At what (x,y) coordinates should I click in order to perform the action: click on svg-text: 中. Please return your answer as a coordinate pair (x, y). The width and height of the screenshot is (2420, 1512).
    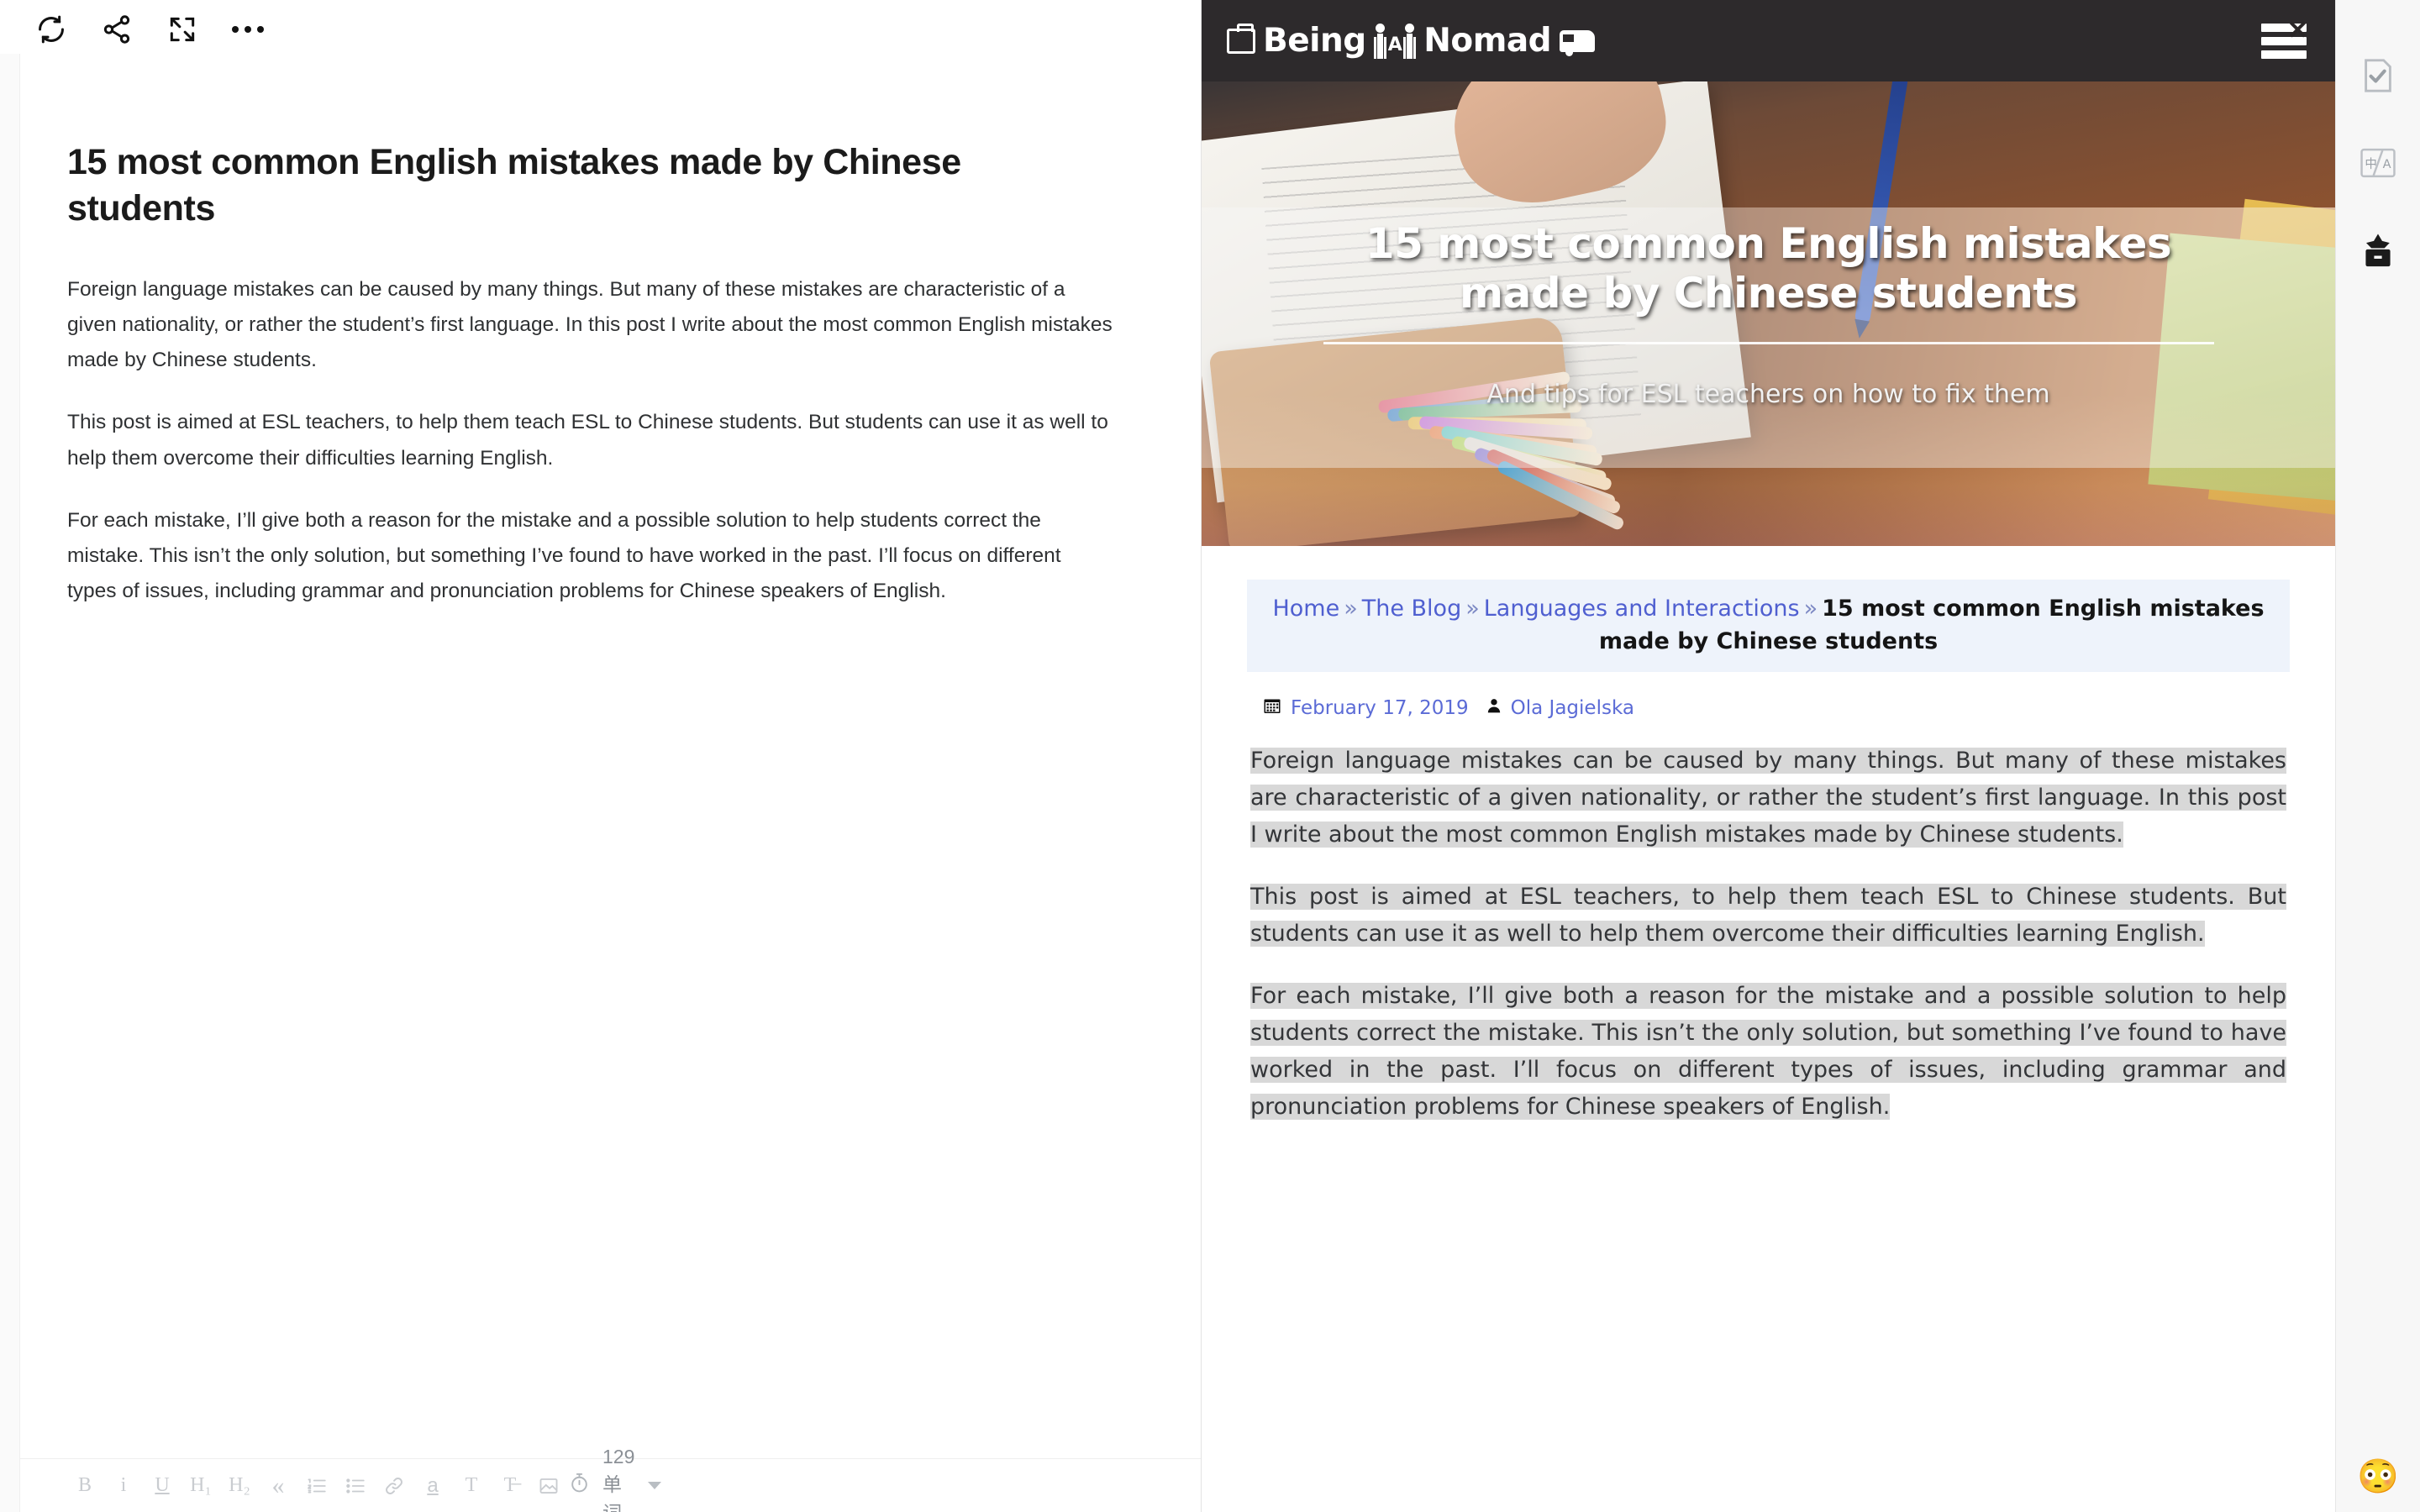
    Looking at the image, I should click on (2371, 164).